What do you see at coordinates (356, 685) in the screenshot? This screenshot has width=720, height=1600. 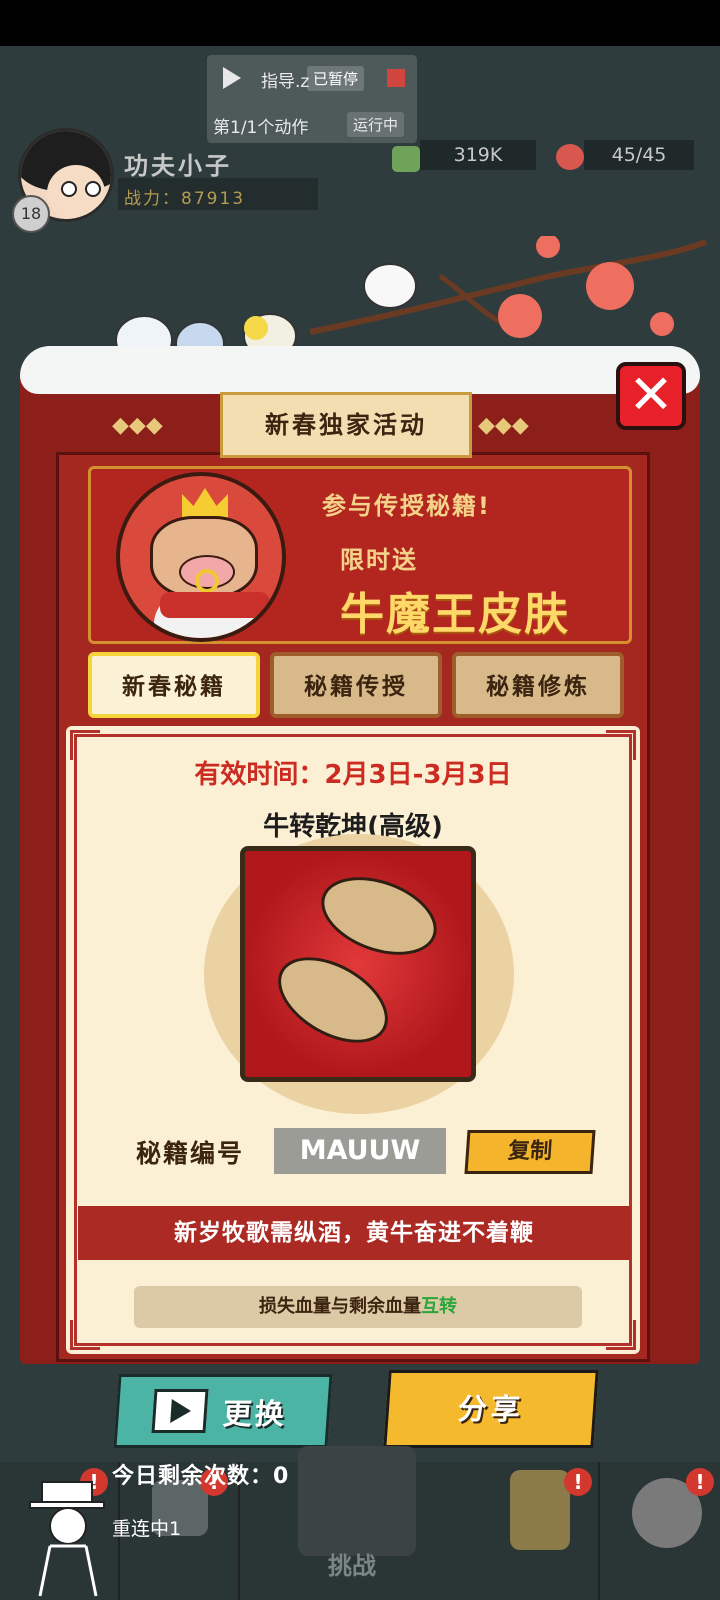 I see `tab-manual-teach: 秘籍传授` at bounding box center [356, 685].